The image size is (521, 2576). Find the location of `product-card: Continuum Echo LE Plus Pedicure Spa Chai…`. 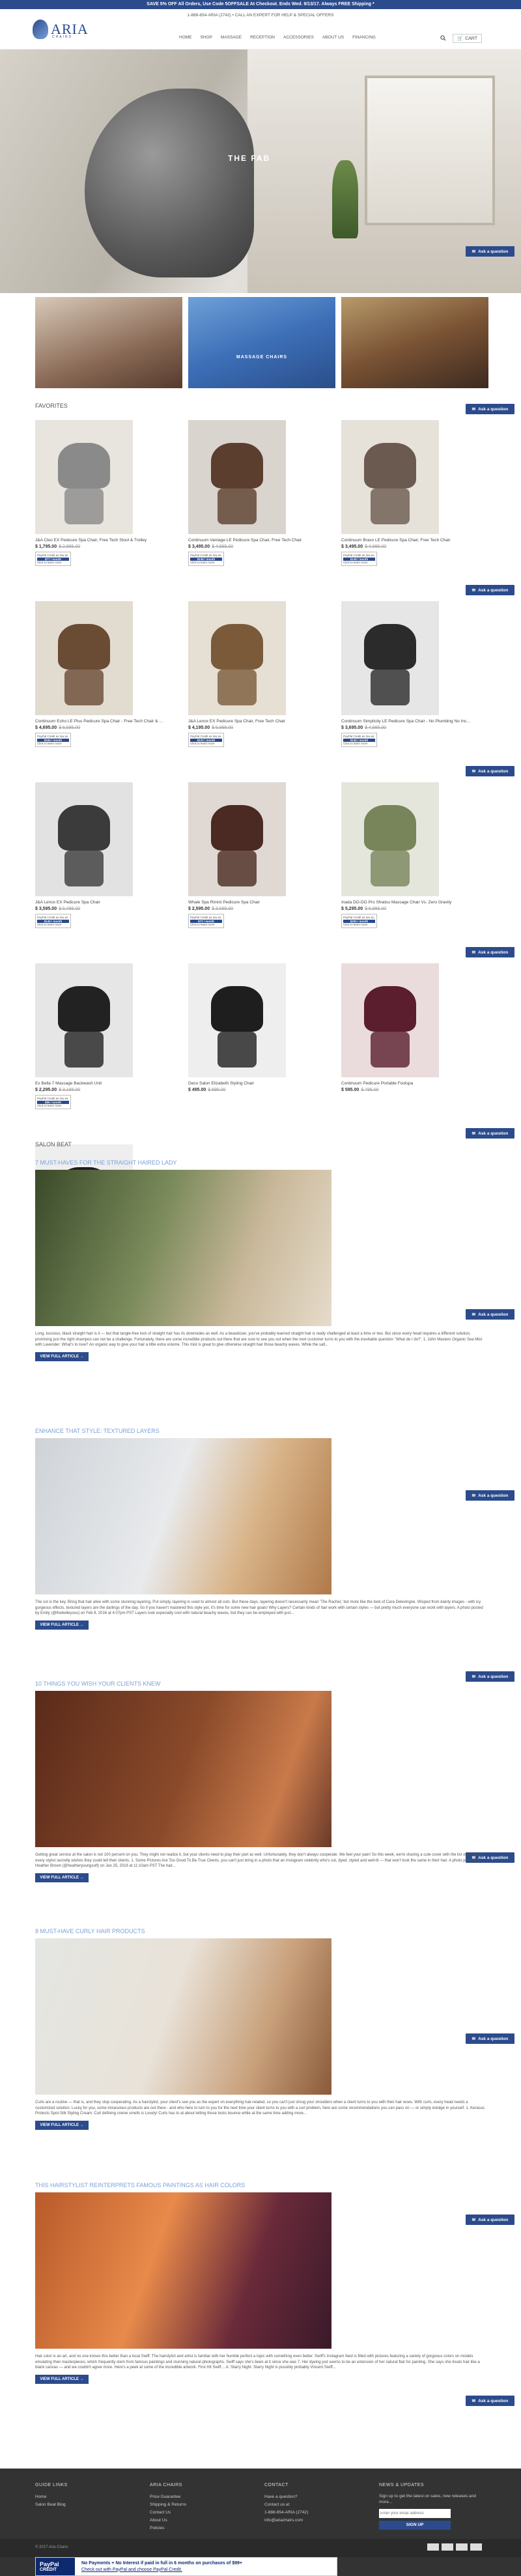

product-card: Continuum Echo LE Plus Pedicure Spa Chai… is located at coordinates (100, 674).